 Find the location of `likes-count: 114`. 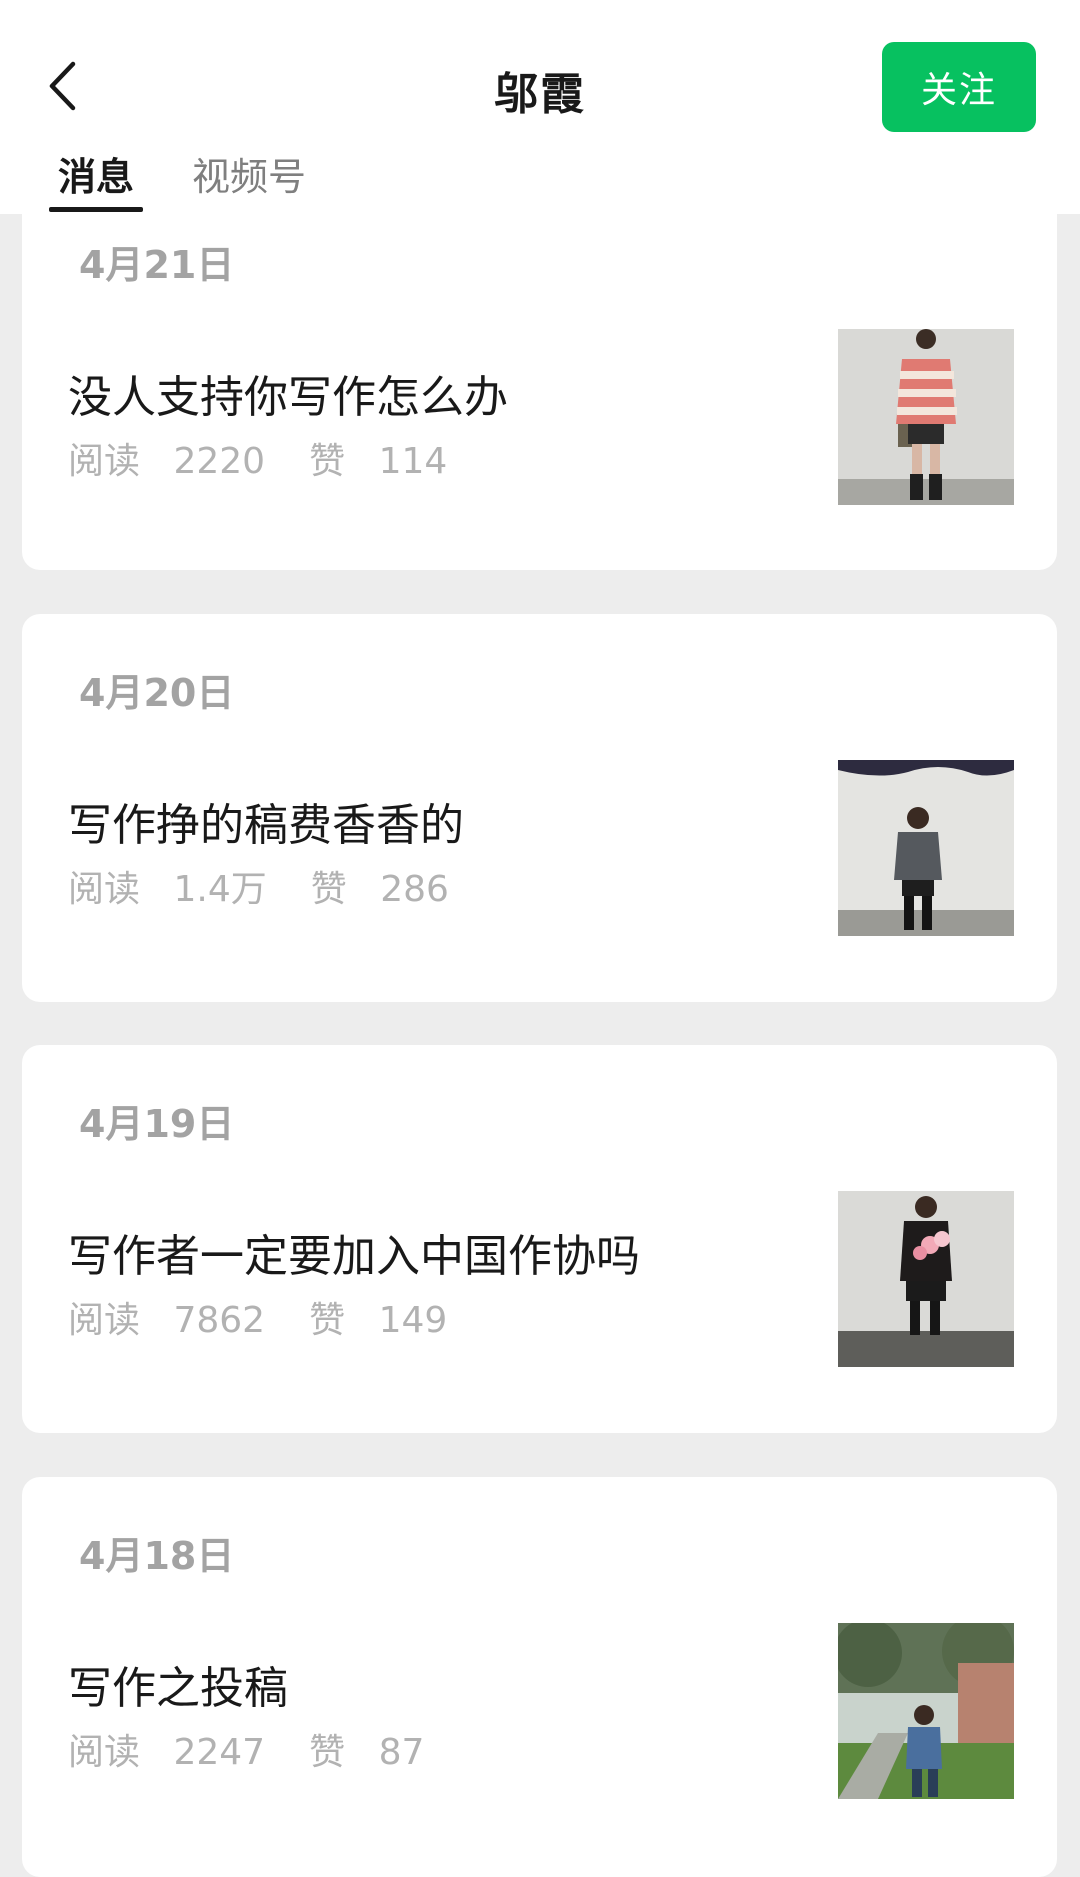

likes-count: 114 is located at coordinates (413, 461).